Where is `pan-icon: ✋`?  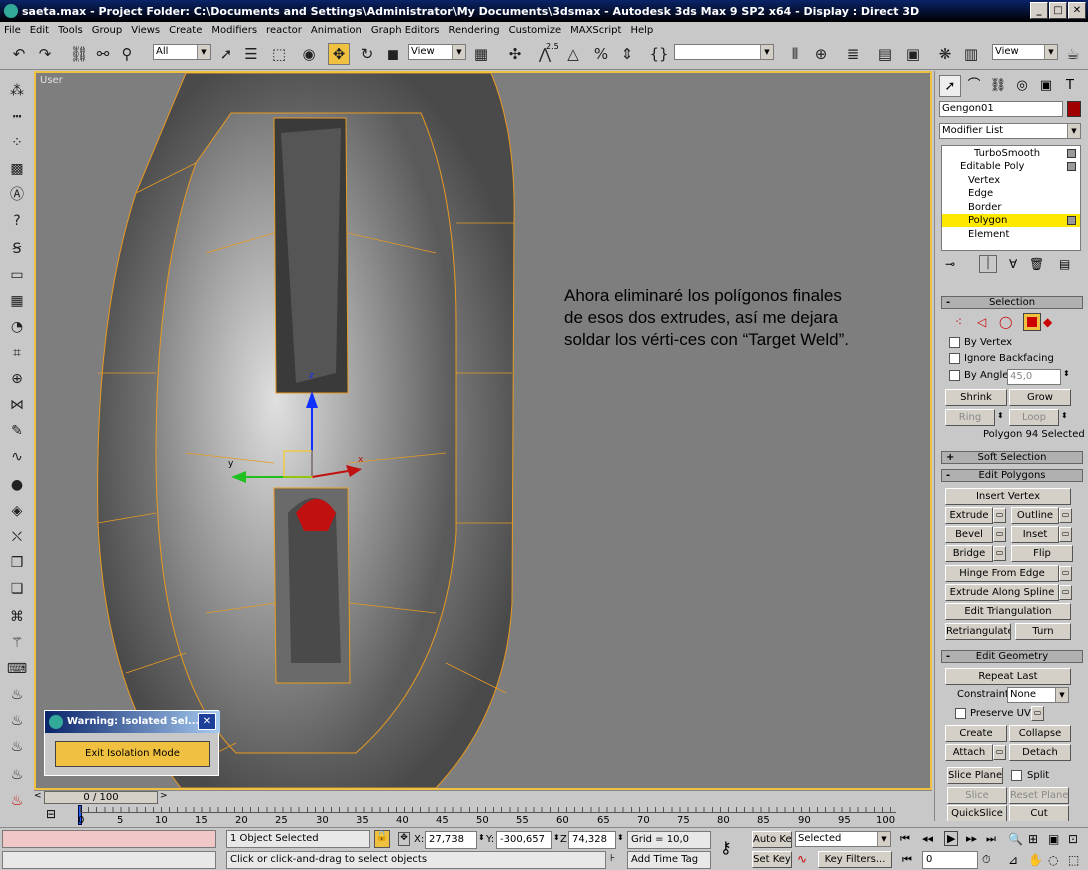 pan-icon: ✋ is located at coordinates (1035, 860).